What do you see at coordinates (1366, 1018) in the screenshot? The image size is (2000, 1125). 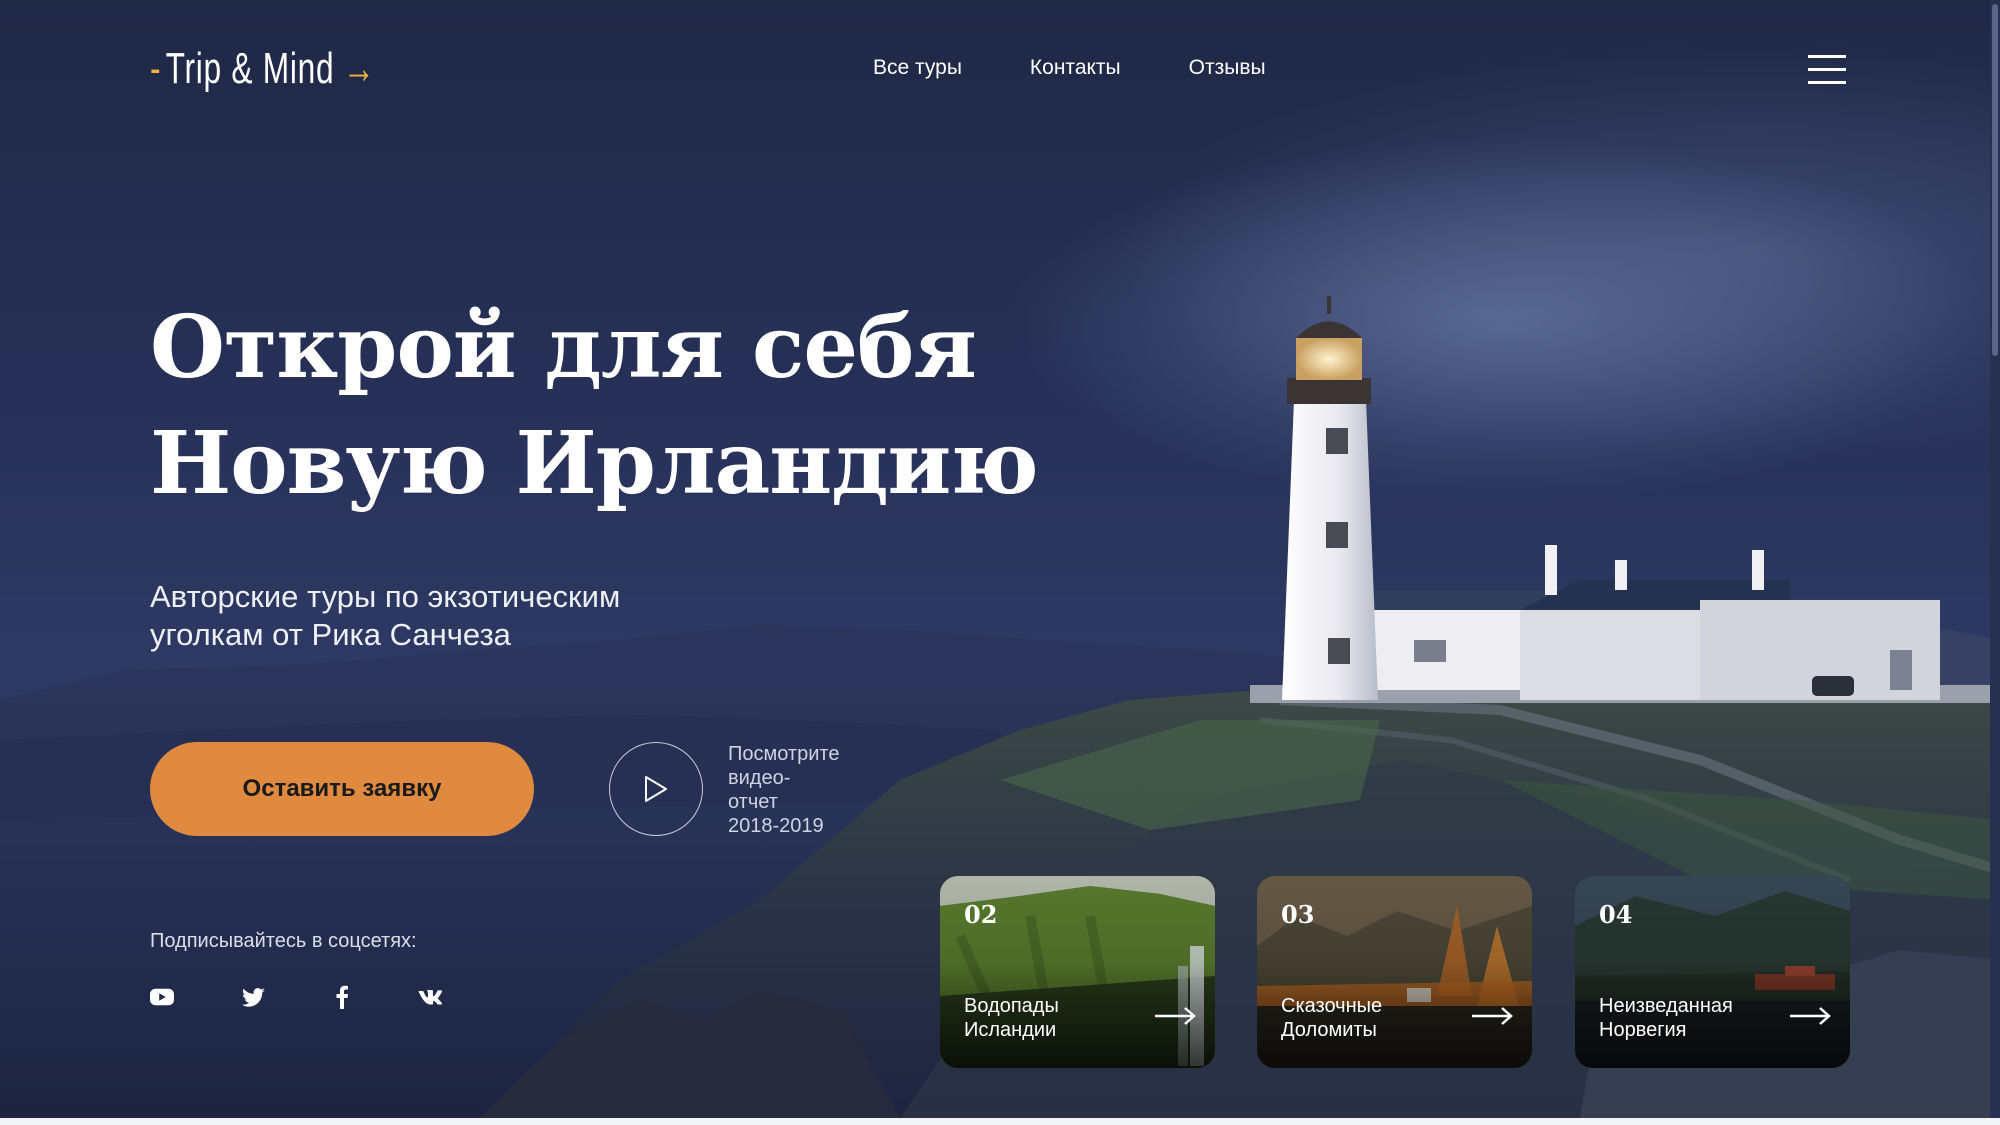 I see `tour-card-title: Сказочные Доломиты` at bounding box center [1366, 1018].